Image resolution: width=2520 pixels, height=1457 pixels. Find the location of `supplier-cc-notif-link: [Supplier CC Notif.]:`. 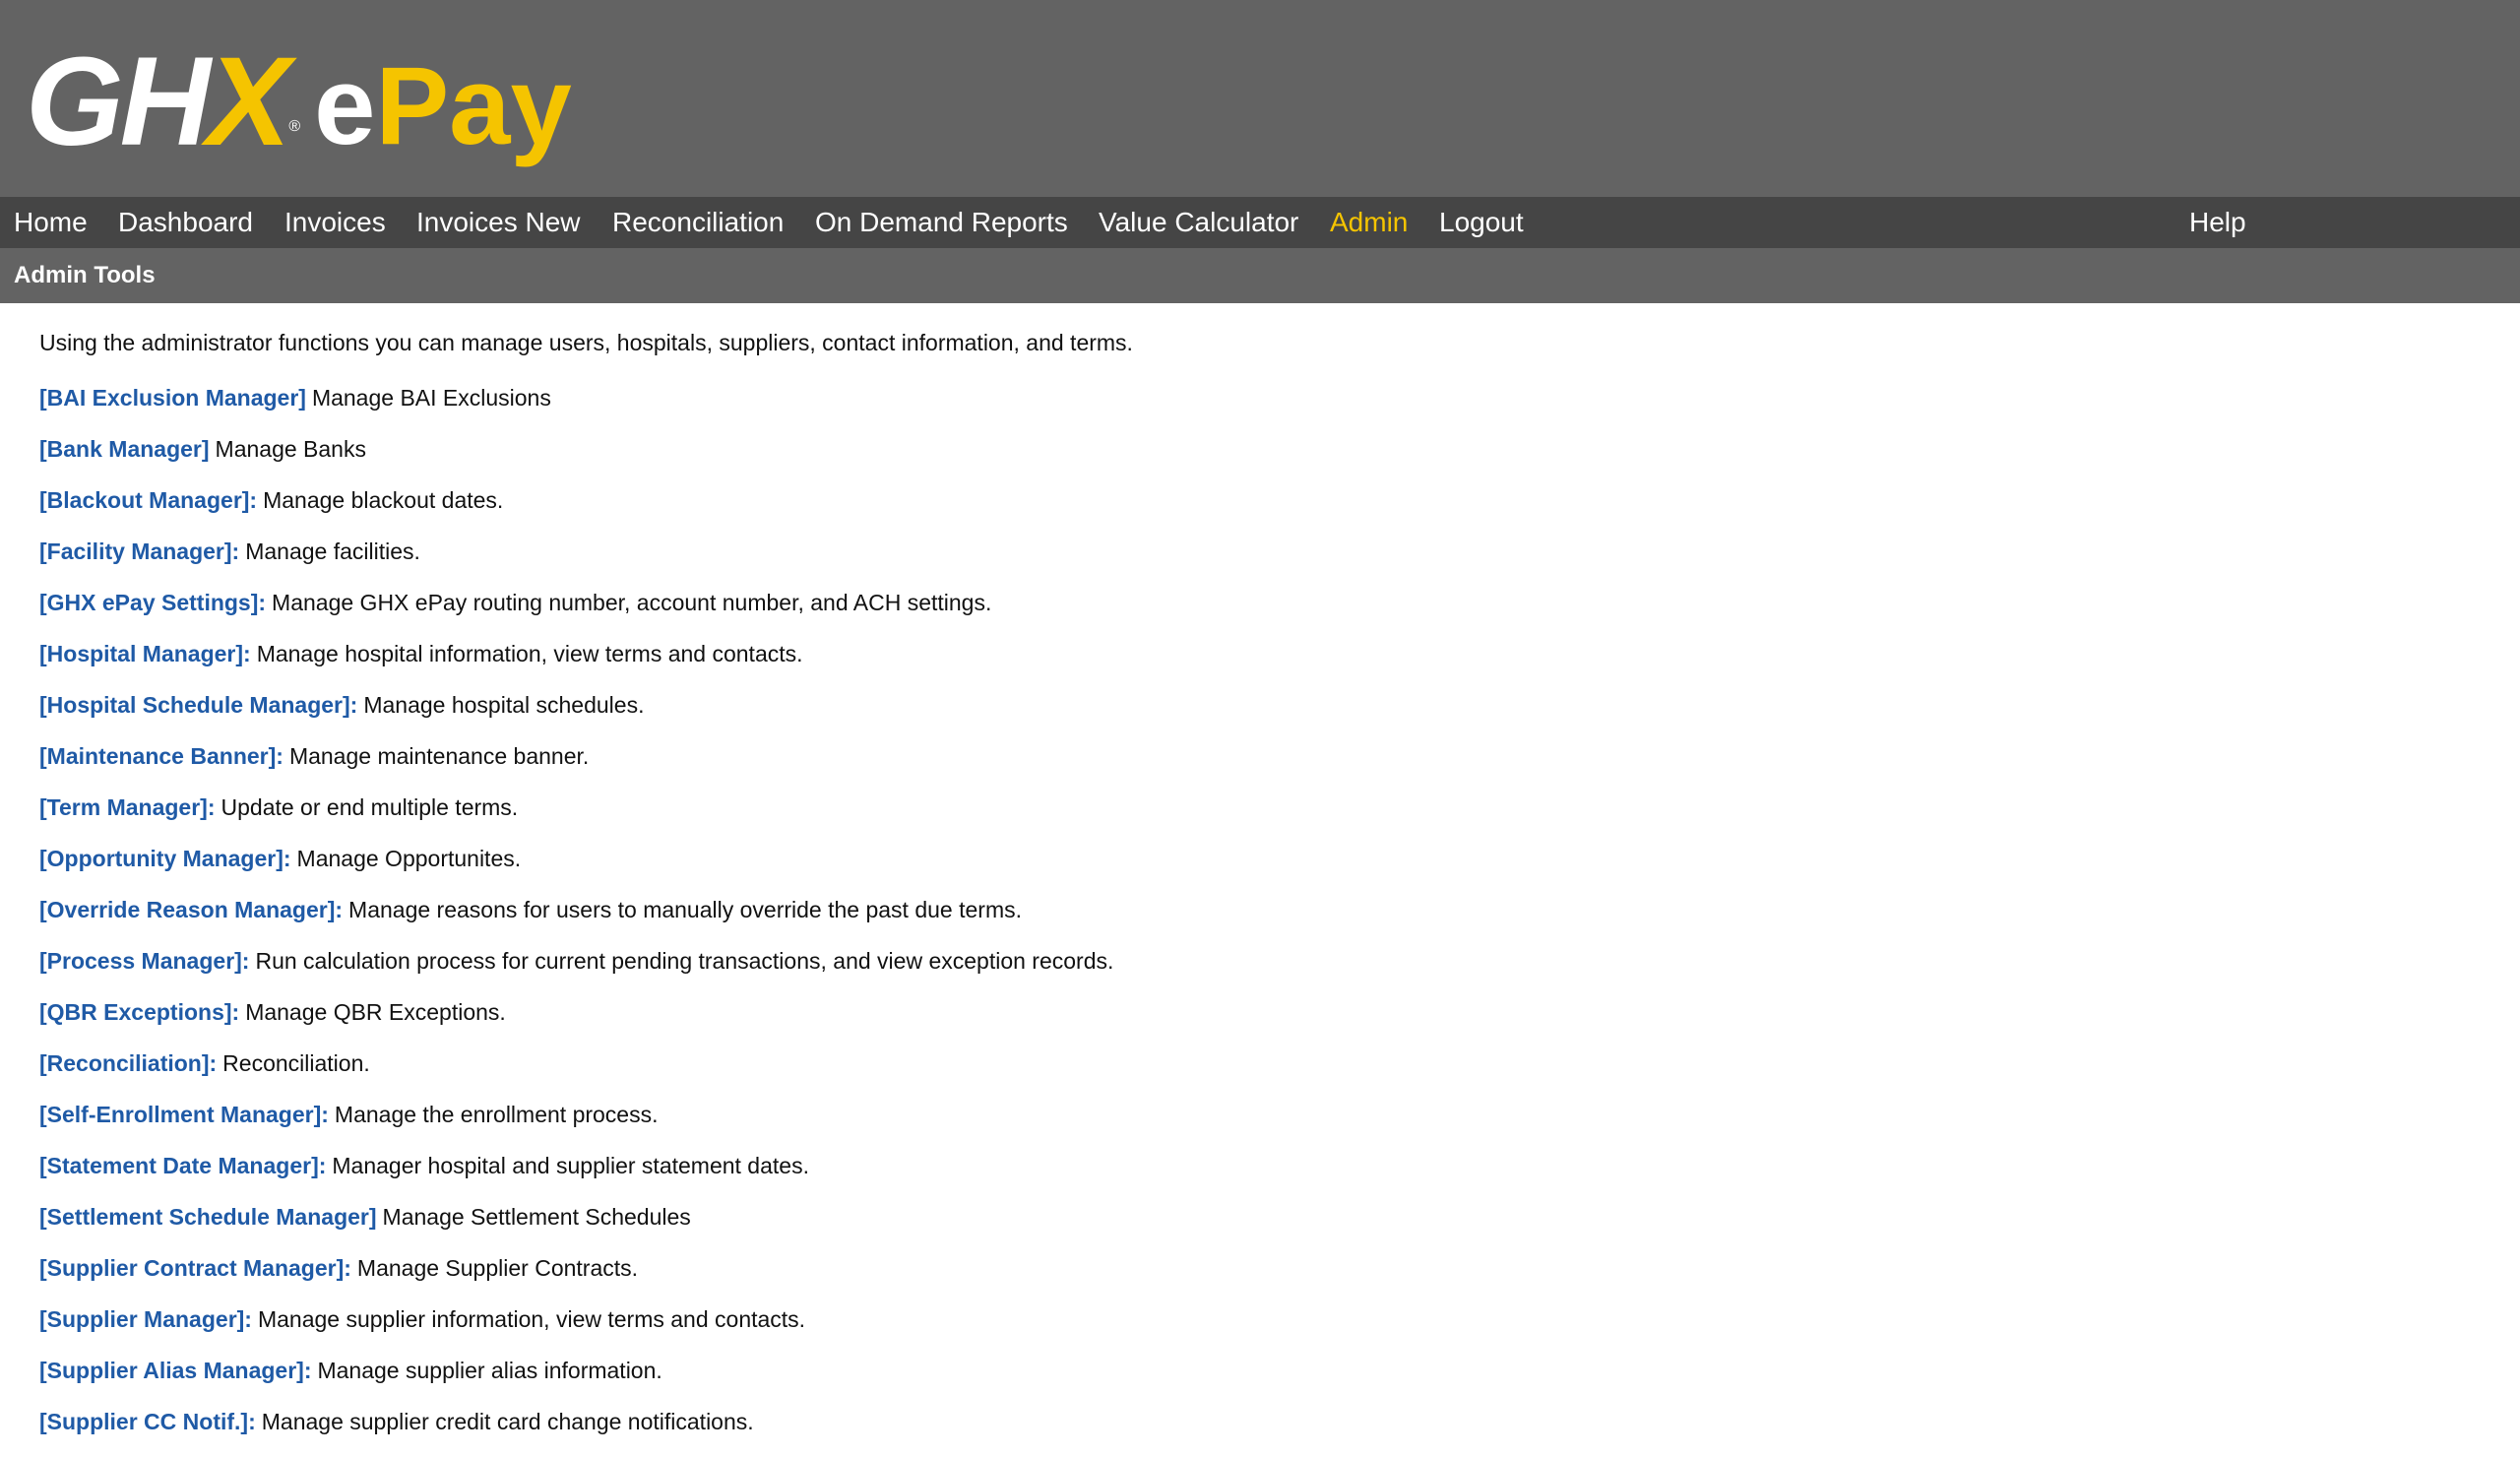

supplier-cc-notif-link: [Supplier CC Notif.]: is located at coordinates (147, 1421).